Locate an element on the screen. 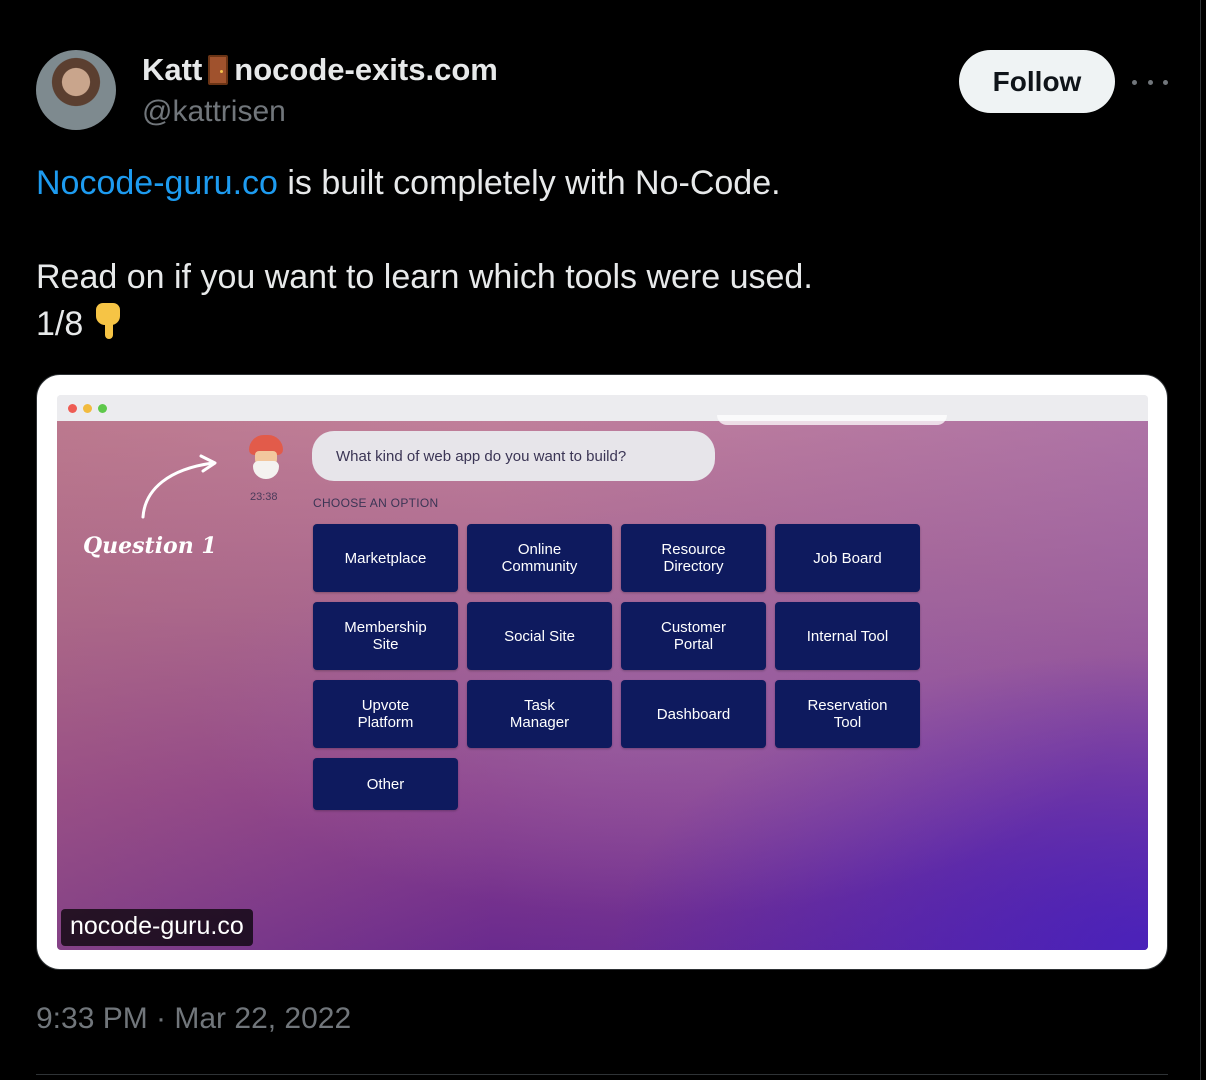  tweet-link: Nocode-guru.co is located at coordinates (157, 183).